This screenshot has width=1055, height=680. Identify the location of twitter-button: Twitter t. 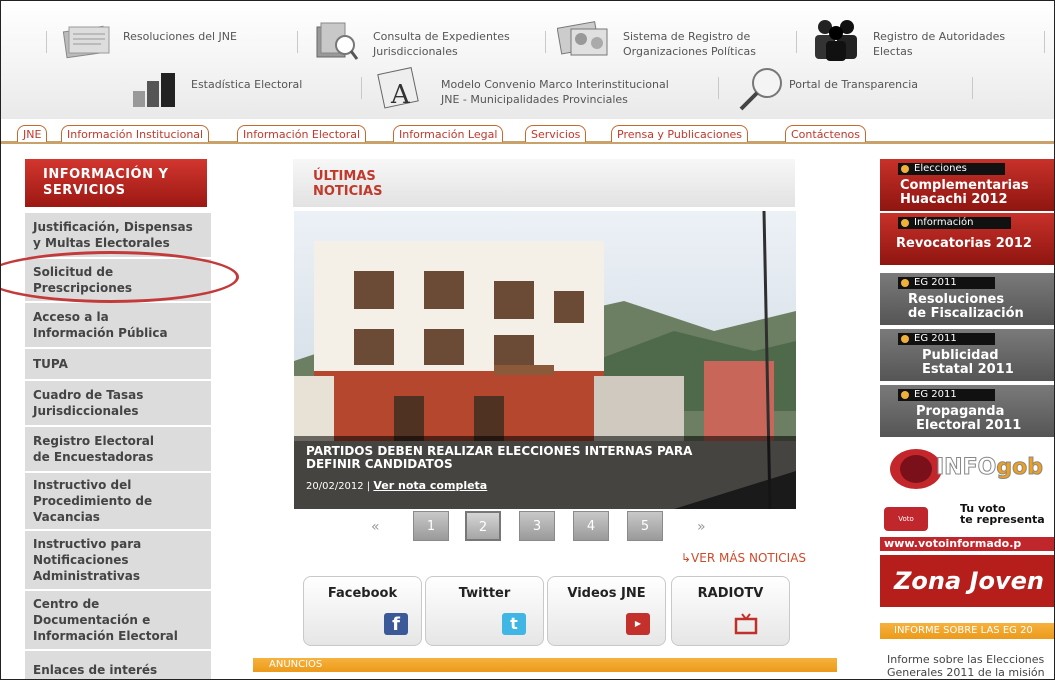
(484, 611).